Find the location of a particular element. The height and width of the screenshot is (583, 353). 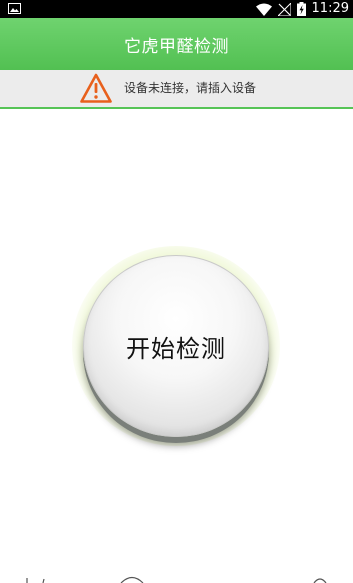

app-title: 它虎甲醛检测 is located at coordinates (176, 46).